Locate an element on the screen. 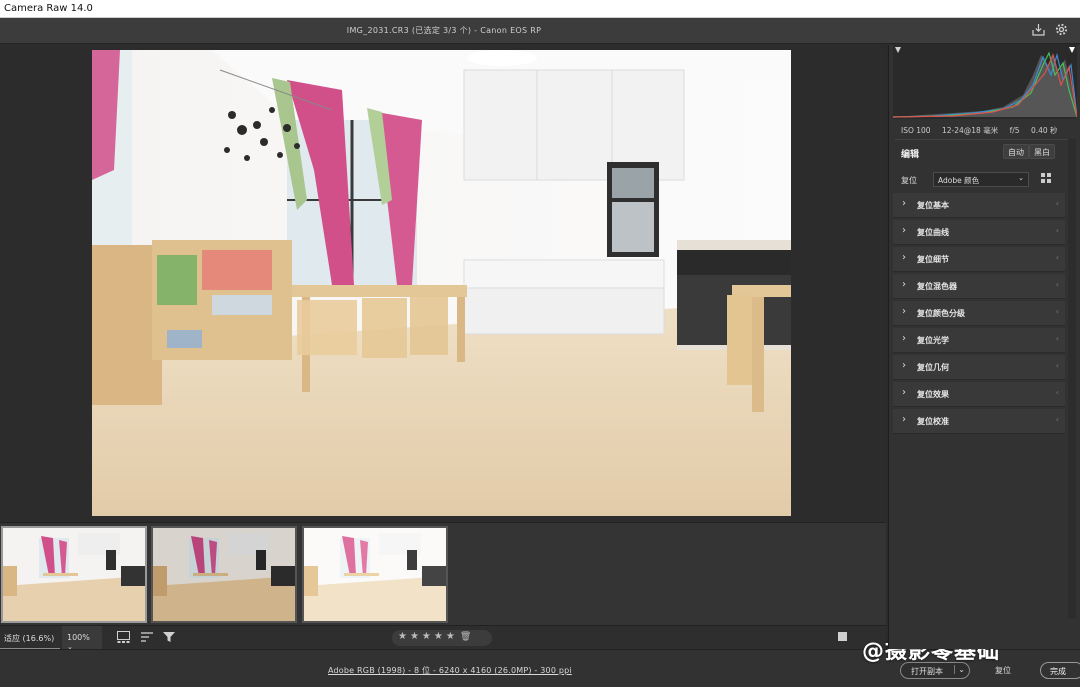 The width and height of the screenshot is (1080, 687). bottom-toolbar: 适应 (16.6%) 100% ⌄ ★★★★★ 🗑 is located at coordinates (443, 638).